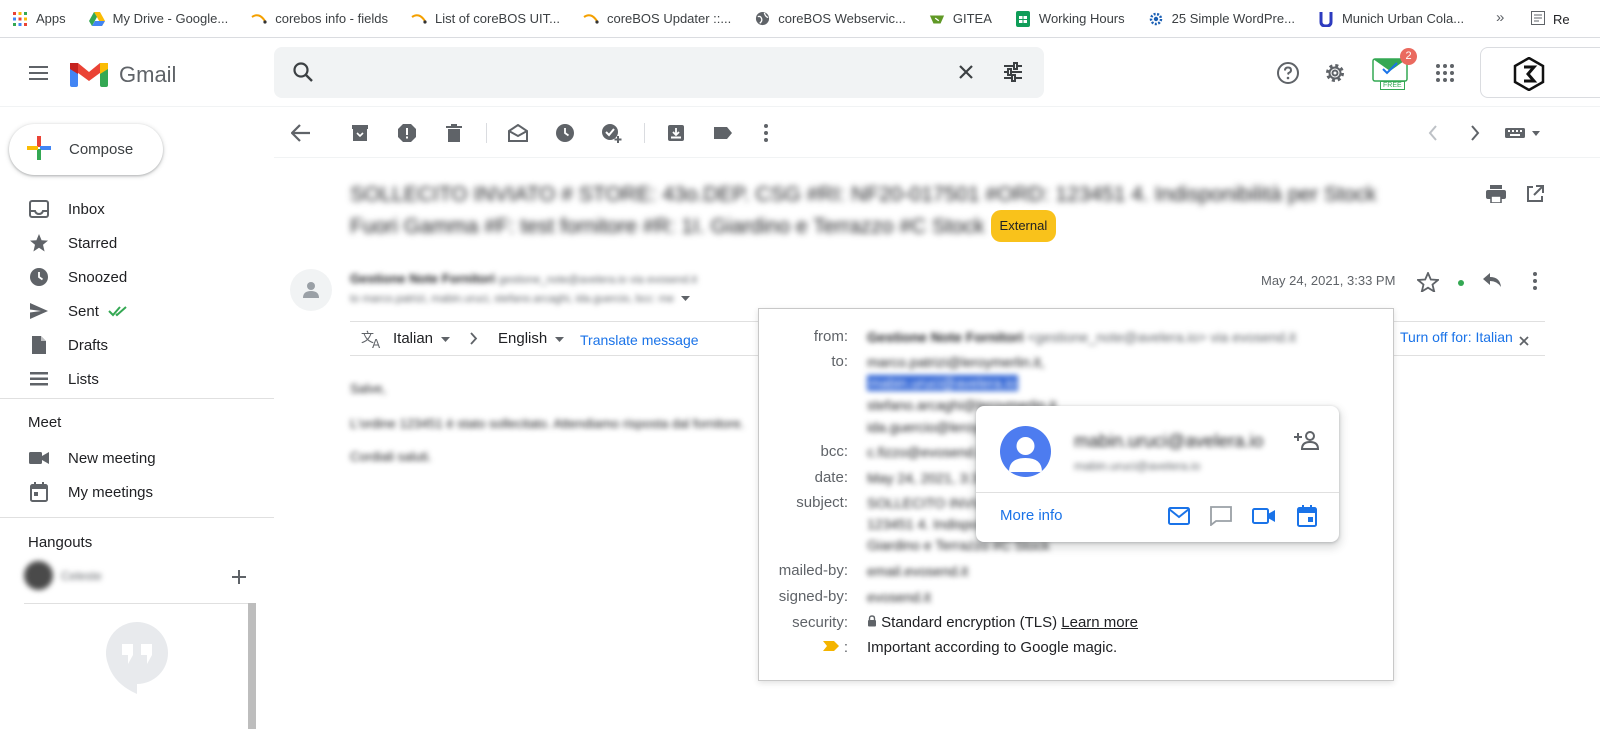  What do you see at coordinates (135, 277) in the screenshot?
I see `sidebar-item-snoozed: Snoozed` at bounding box center [135, 277].